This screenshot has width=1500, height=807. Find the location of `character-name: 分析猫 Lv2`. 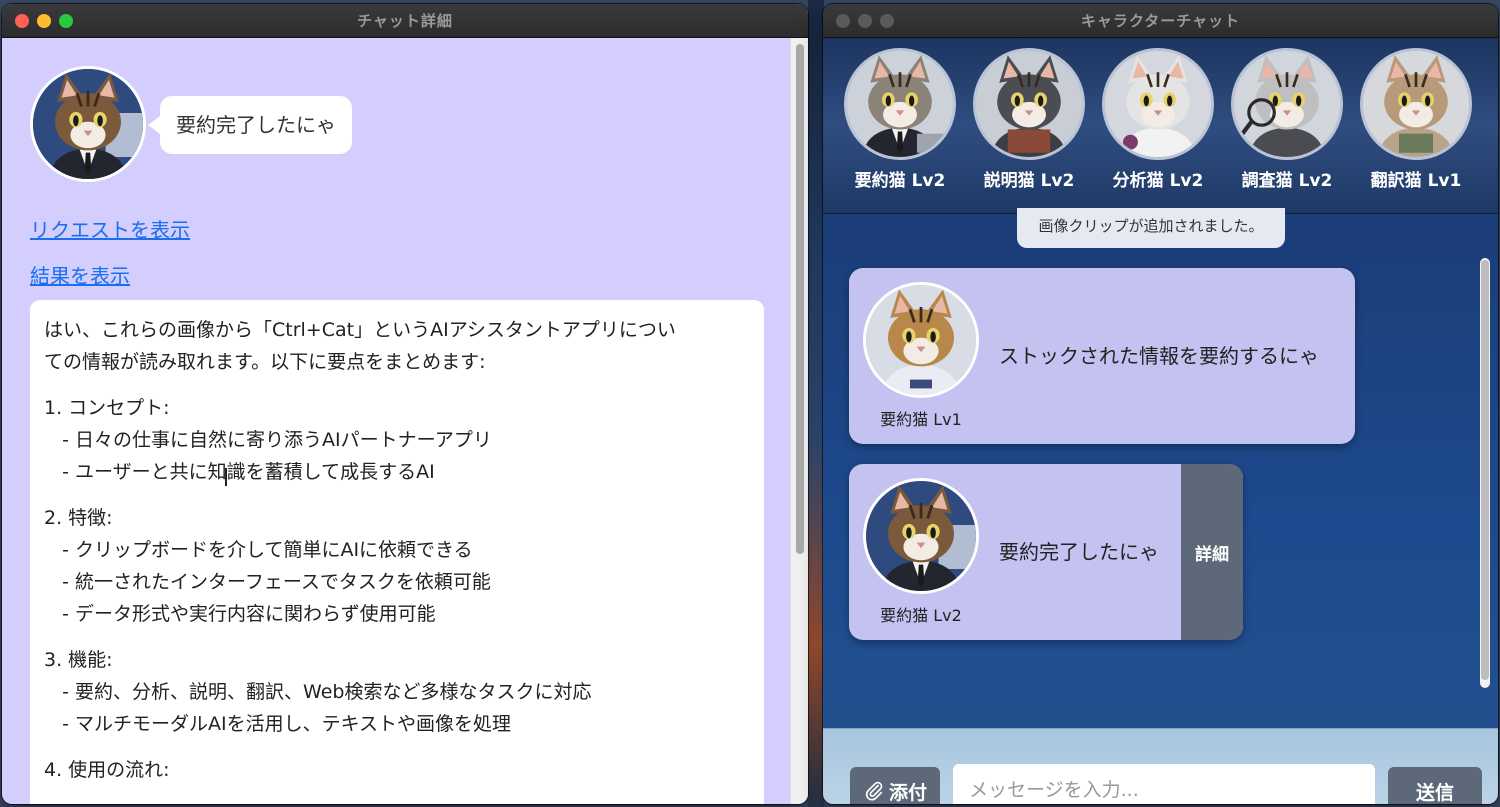

character-name: 分析猫 Lv2 is located at coordinates (1158, 181).